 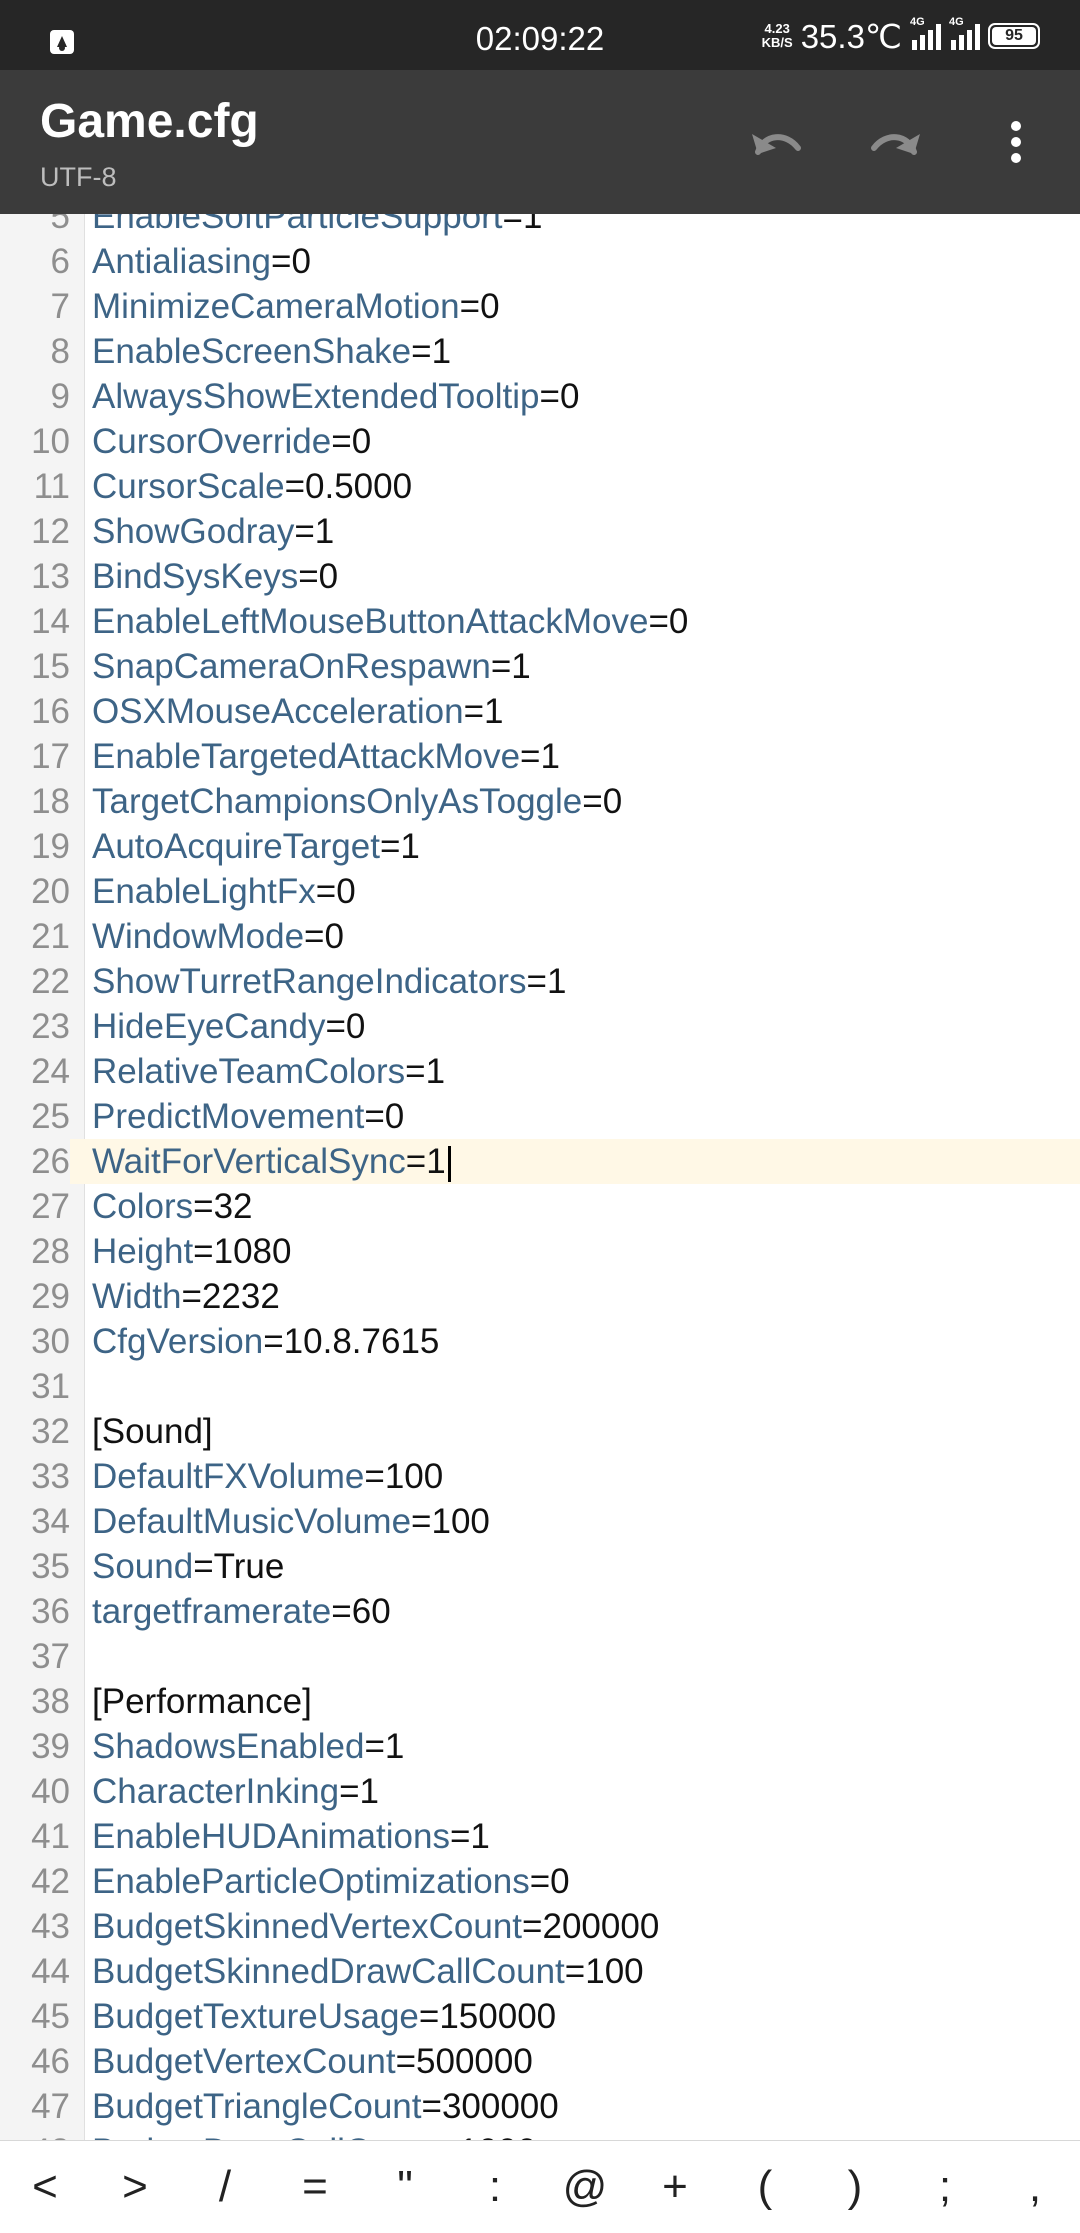 What do you see at coordinates (540, 1431) in the screenshot?
I see `code-line: 32 [Sound]` at bounding box center [540, 1431].